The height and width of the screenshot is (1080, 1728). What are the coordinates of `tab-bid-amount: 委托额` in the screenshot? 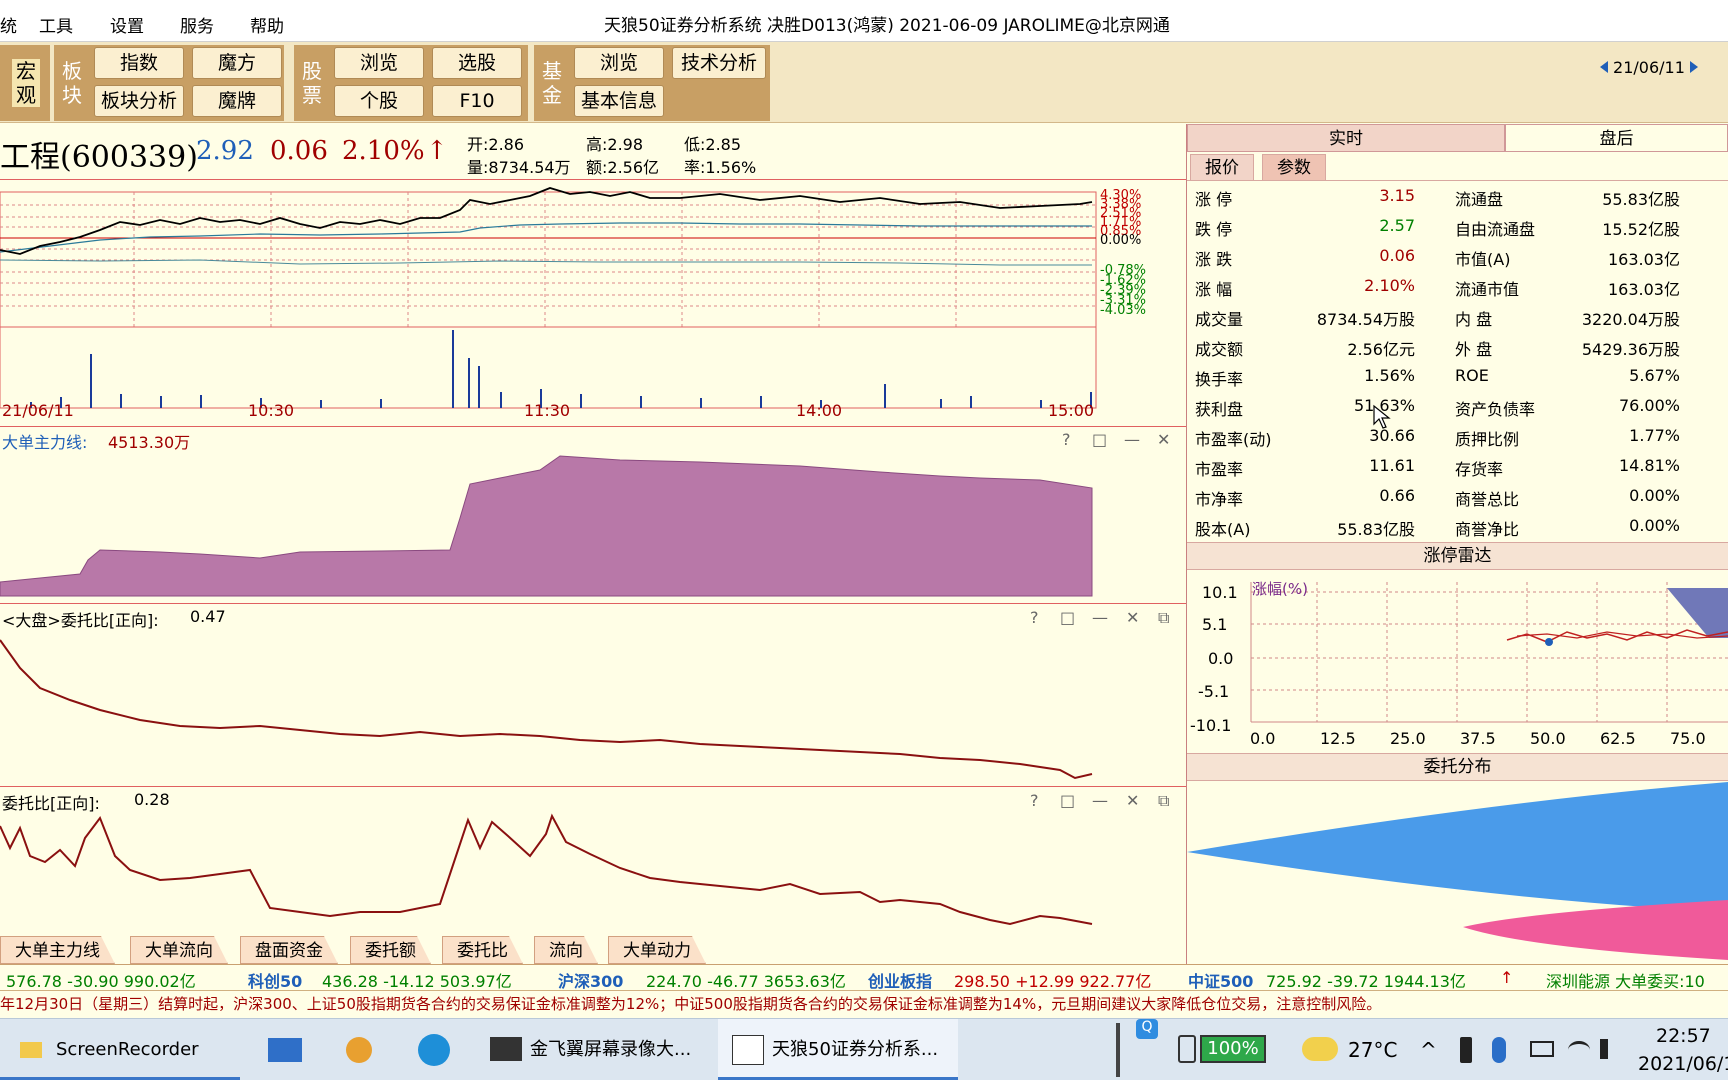 It's located at (390, 950).